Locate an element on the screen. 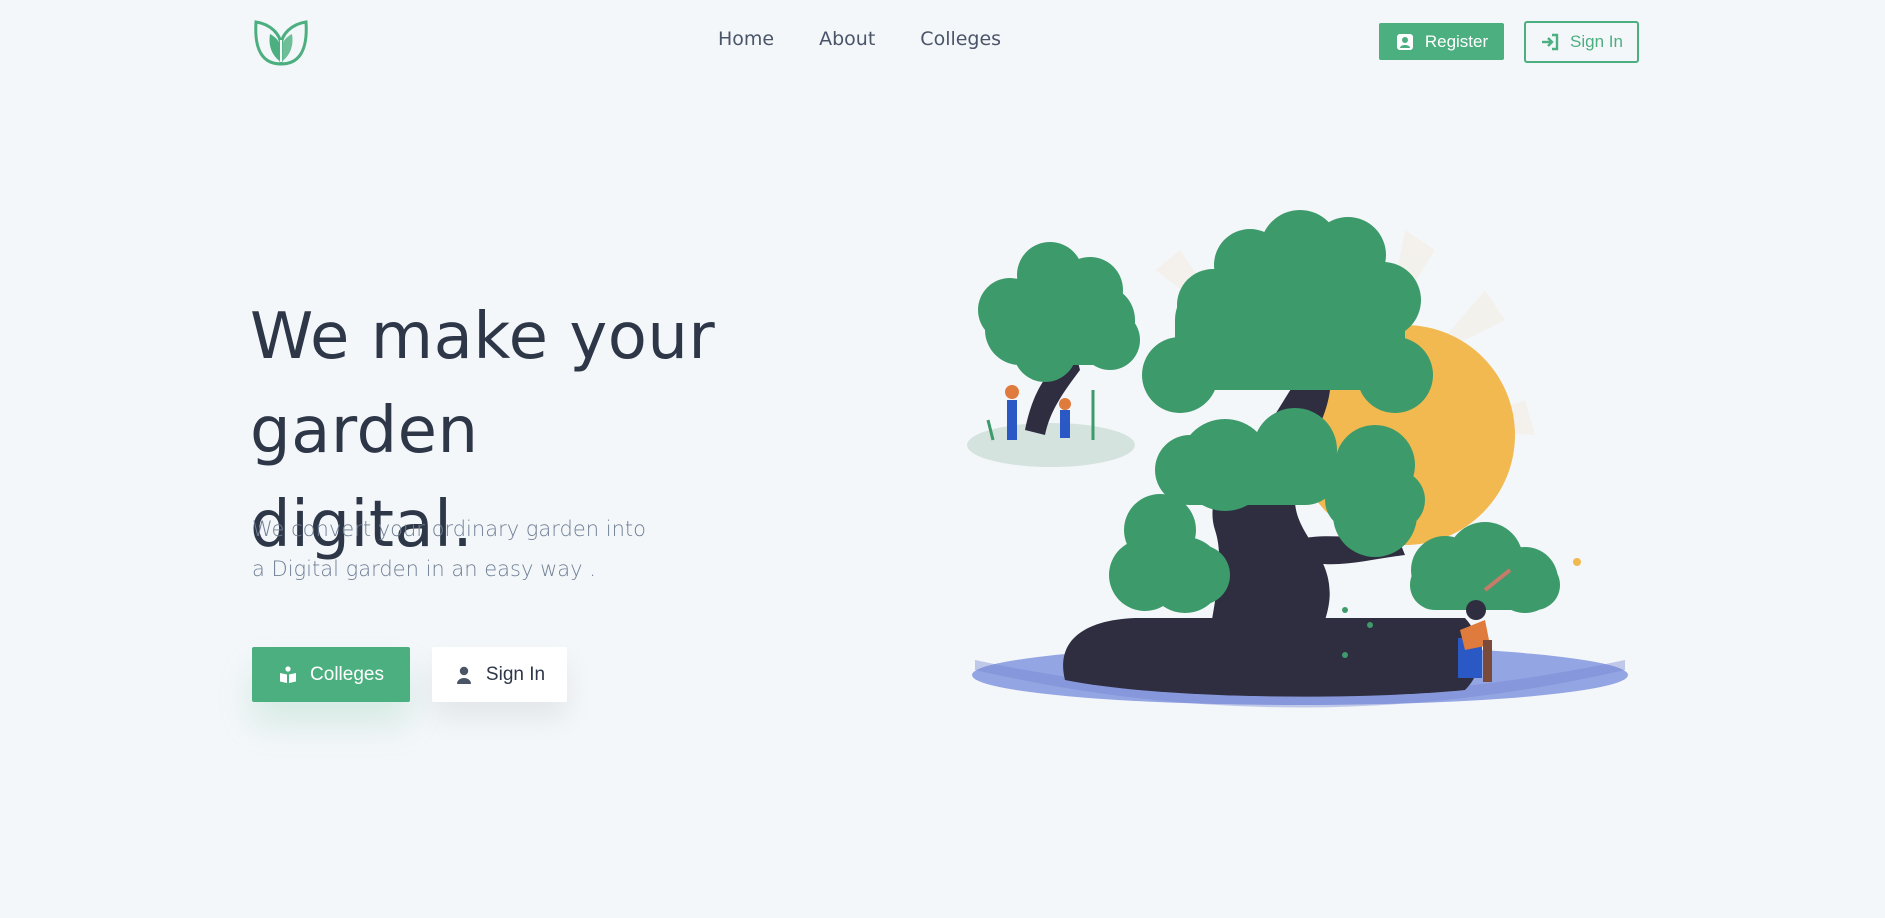  sign-in-hero-button: Sign In is located at coordinates (499, 674).